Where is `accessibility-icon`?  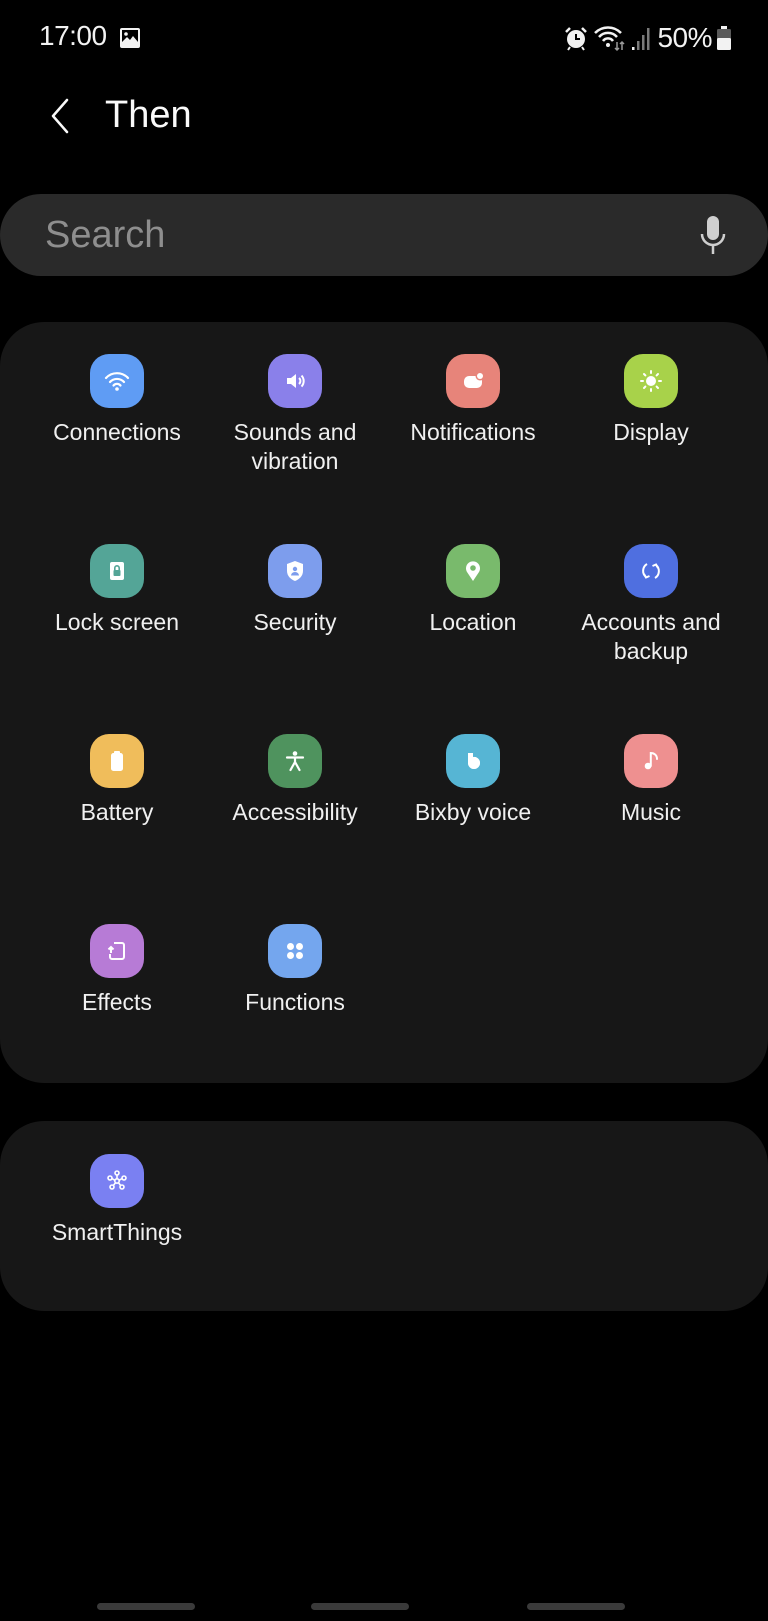 accessibility-icon is located at coordinates (295, 761).